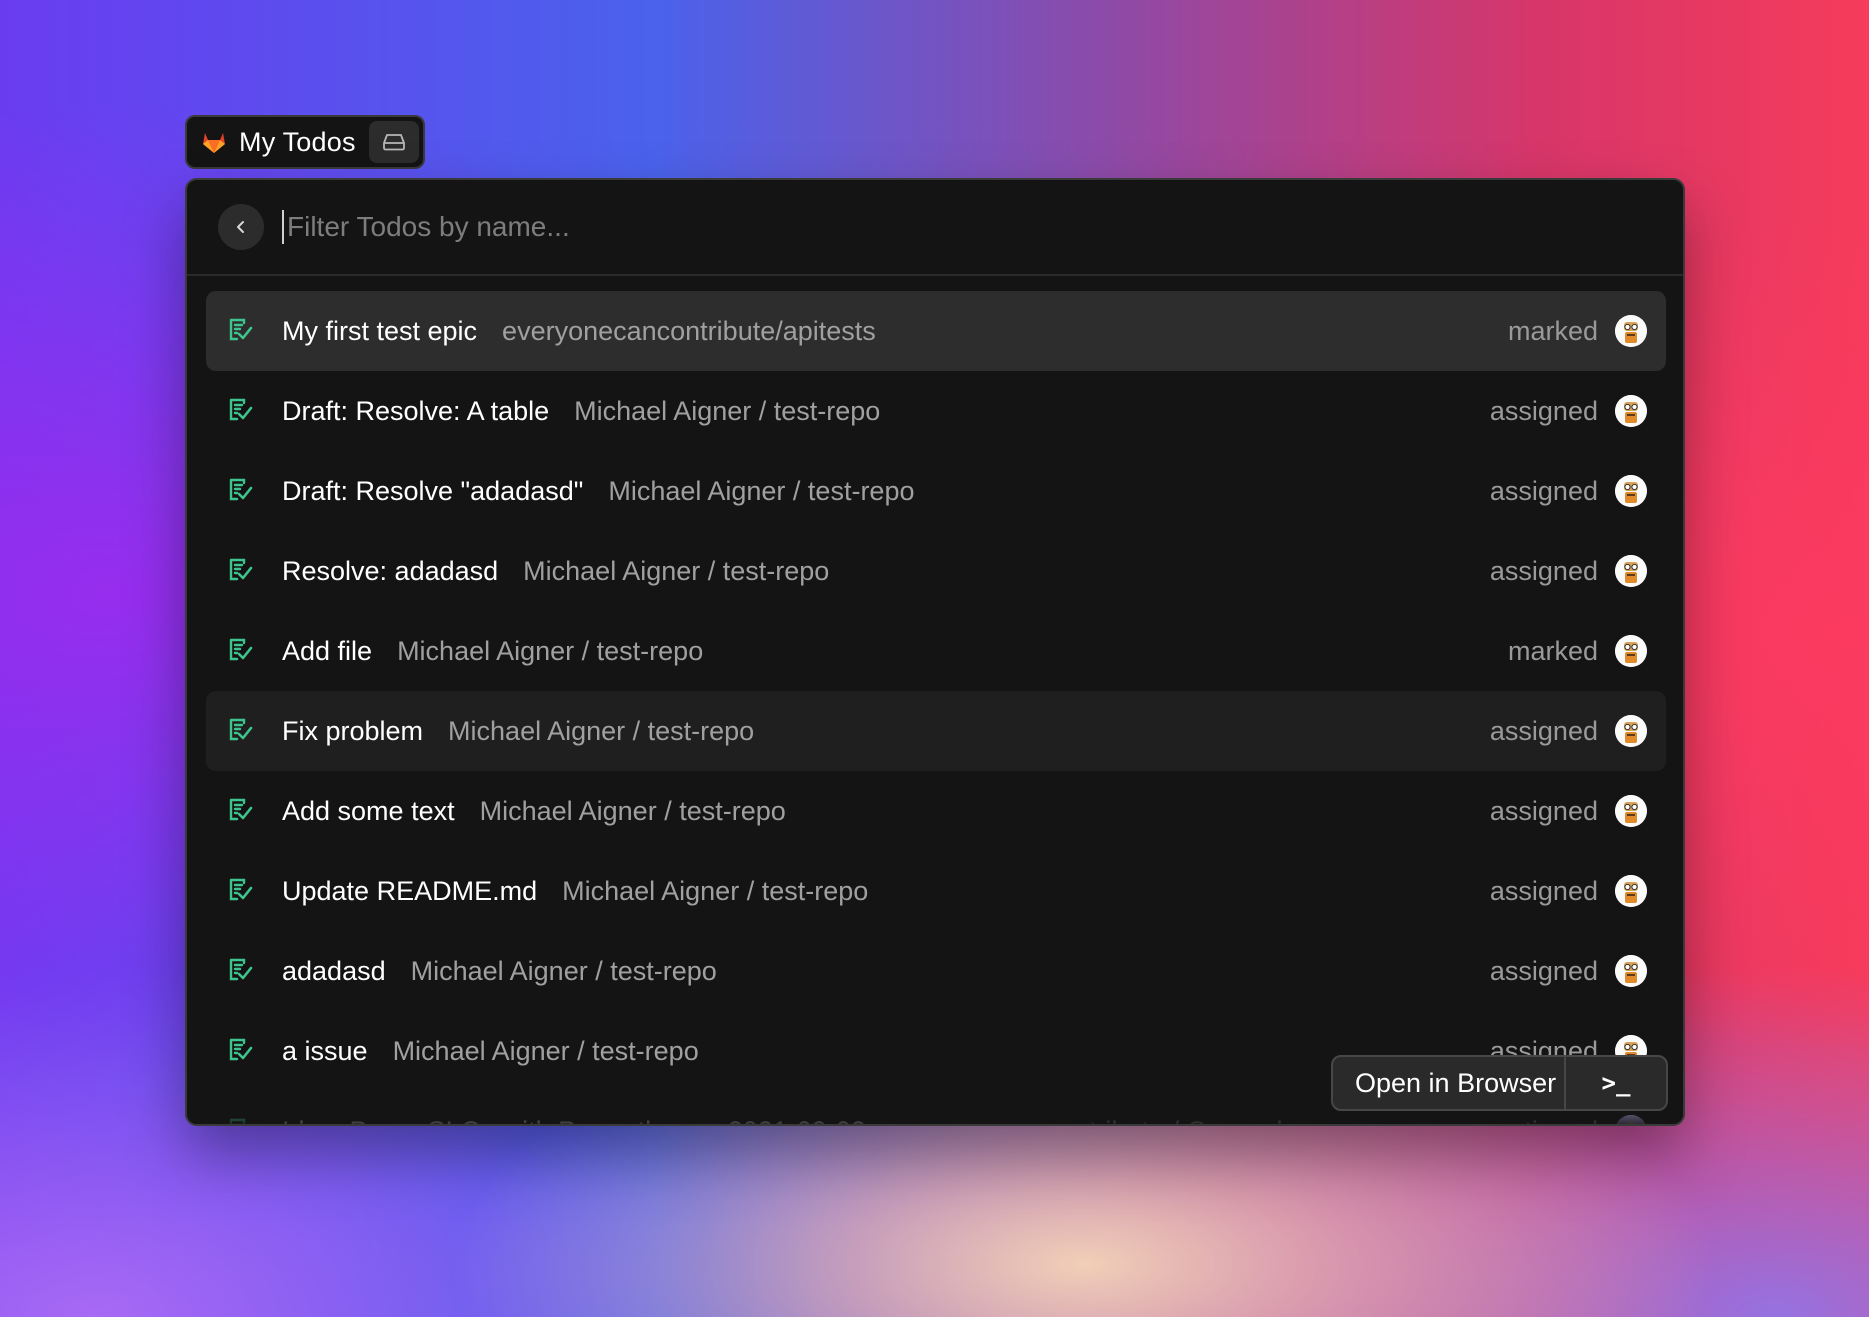 This screenshot has height=1317, width=1869. Describe the element at coordinates (433, 490) in the screenshot. I see `todo-title: Draft: Resolve "adadasd"` at that location.